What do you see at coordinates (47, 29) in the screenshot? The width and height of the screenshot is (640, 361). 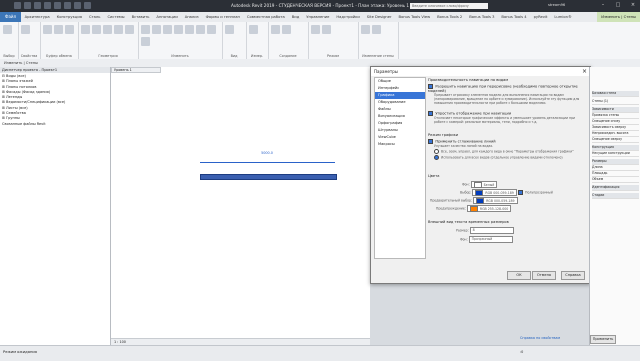 I see `paste-icon` at bounding box center [47, 29].